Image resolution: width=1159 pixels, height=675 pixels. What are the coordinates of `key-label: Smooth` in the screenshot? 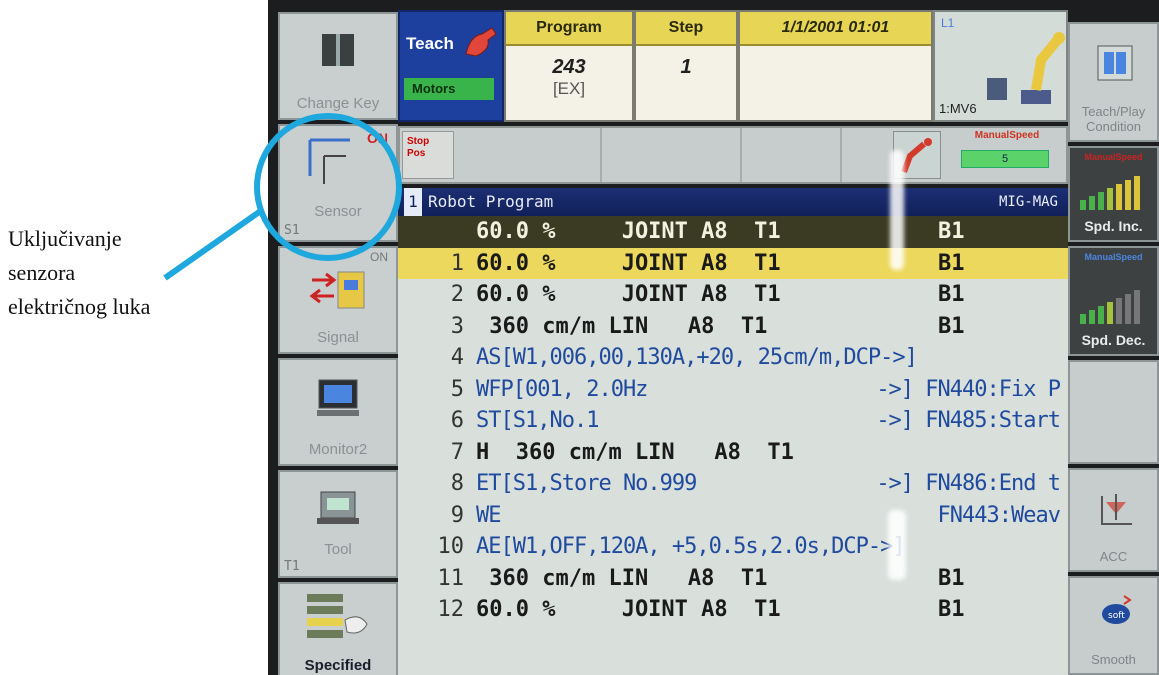 It's located at (1113, 659).